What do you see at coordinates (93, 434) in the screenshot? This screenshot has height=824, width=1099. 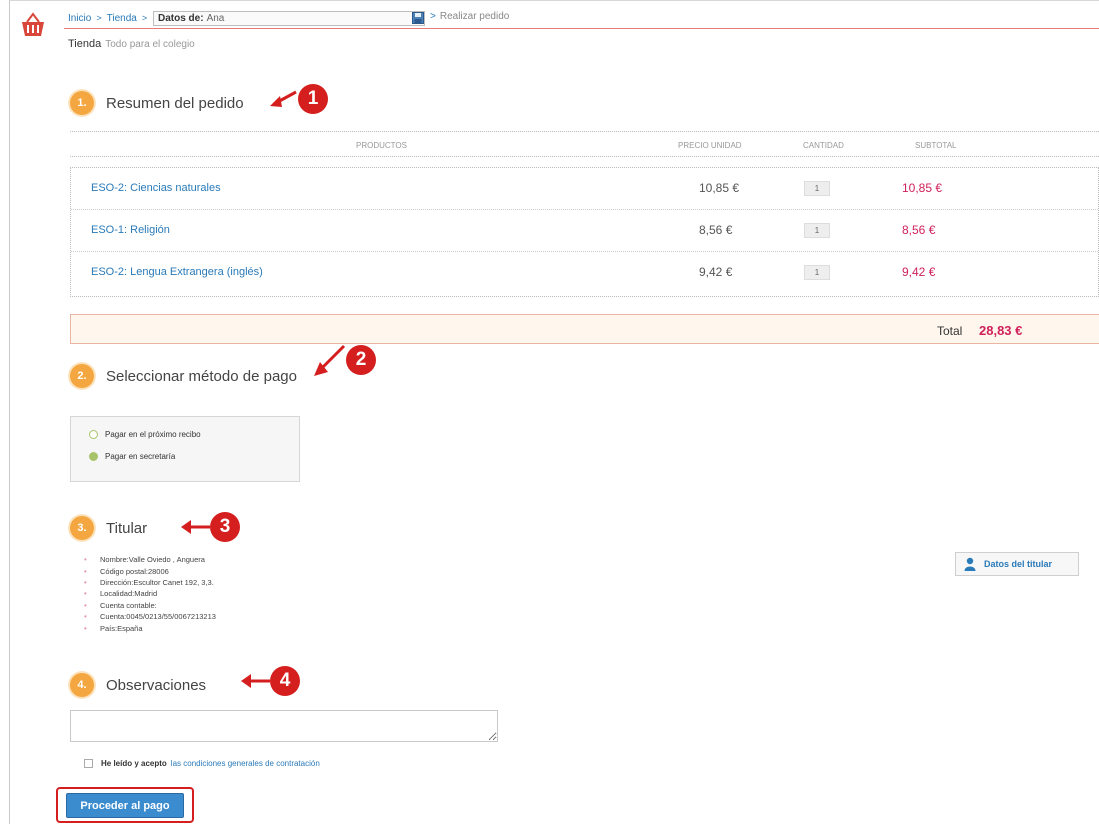 I see `radio-button` at bounding box center [93, 434].